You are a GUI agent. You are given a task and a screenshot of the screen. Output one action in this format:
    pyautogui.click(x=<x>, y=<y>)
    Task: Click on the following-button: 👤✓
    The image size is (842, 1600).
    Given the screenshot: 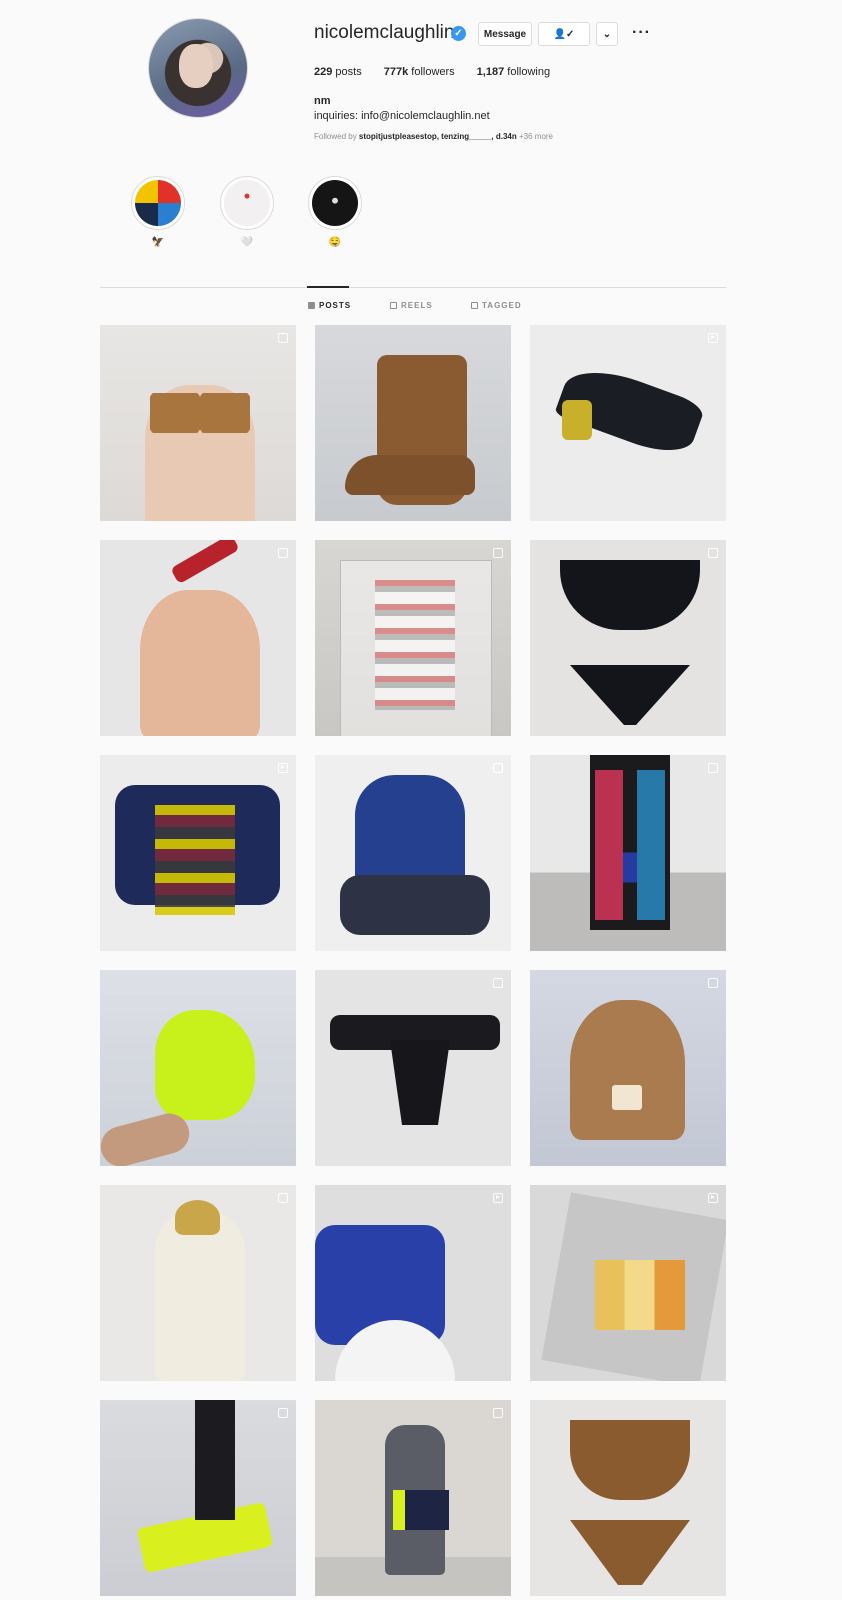 What is the action you would take?
    pyautogui.click(x=564, y=34)
    